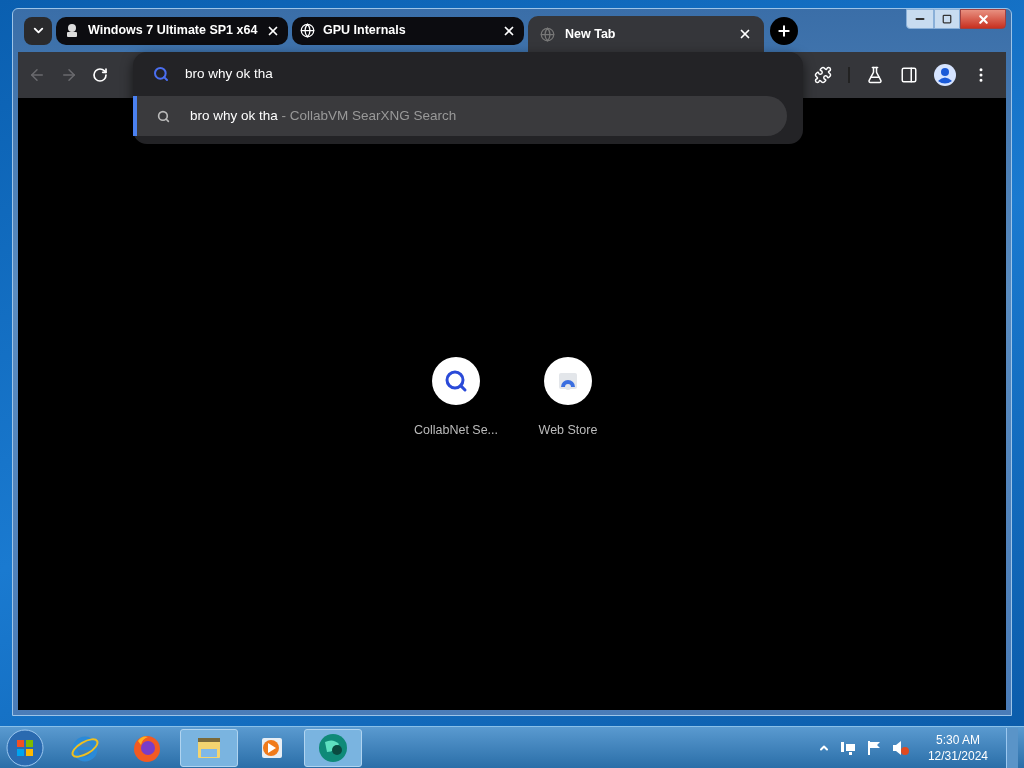  I want to click on close-button, so click(983, 19).